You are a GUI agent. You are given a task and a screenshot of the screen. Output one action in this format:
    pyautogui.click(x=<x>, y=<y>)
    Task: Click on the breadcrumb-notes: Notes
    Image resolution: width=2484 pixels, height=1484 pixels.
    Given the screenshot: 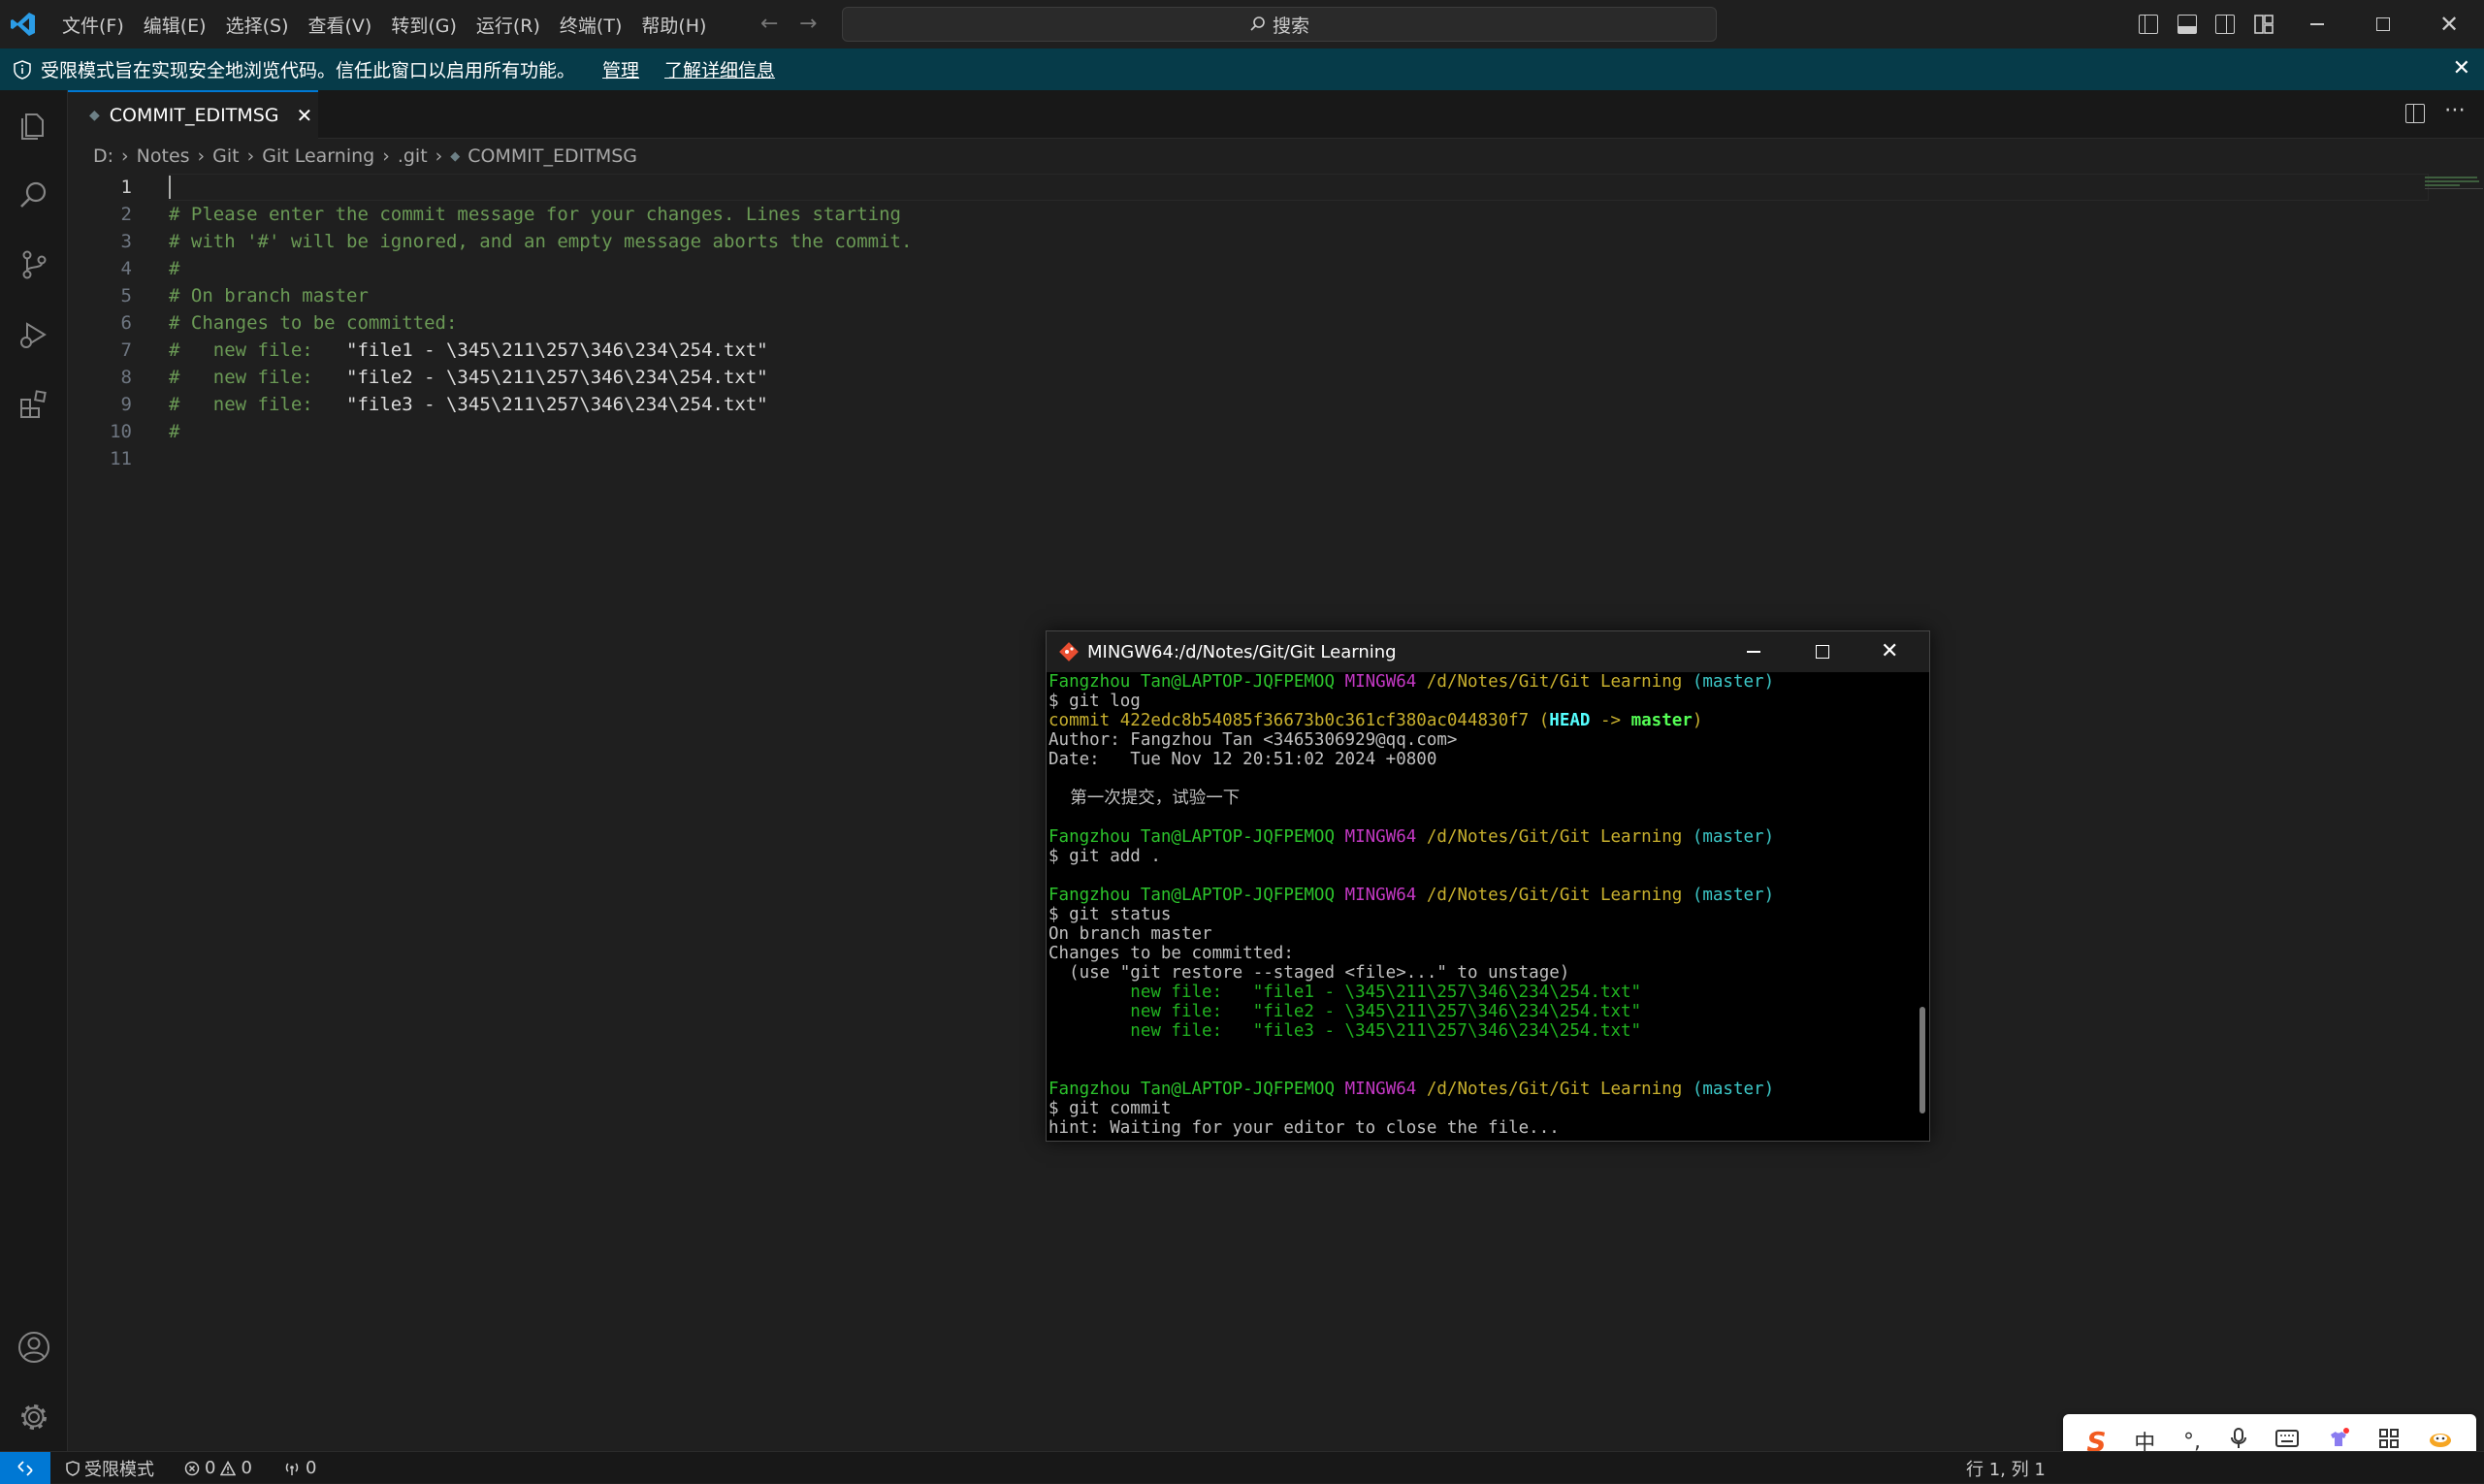 What is the action you would take?
    pyautogui.click(x=163, y=156)
    